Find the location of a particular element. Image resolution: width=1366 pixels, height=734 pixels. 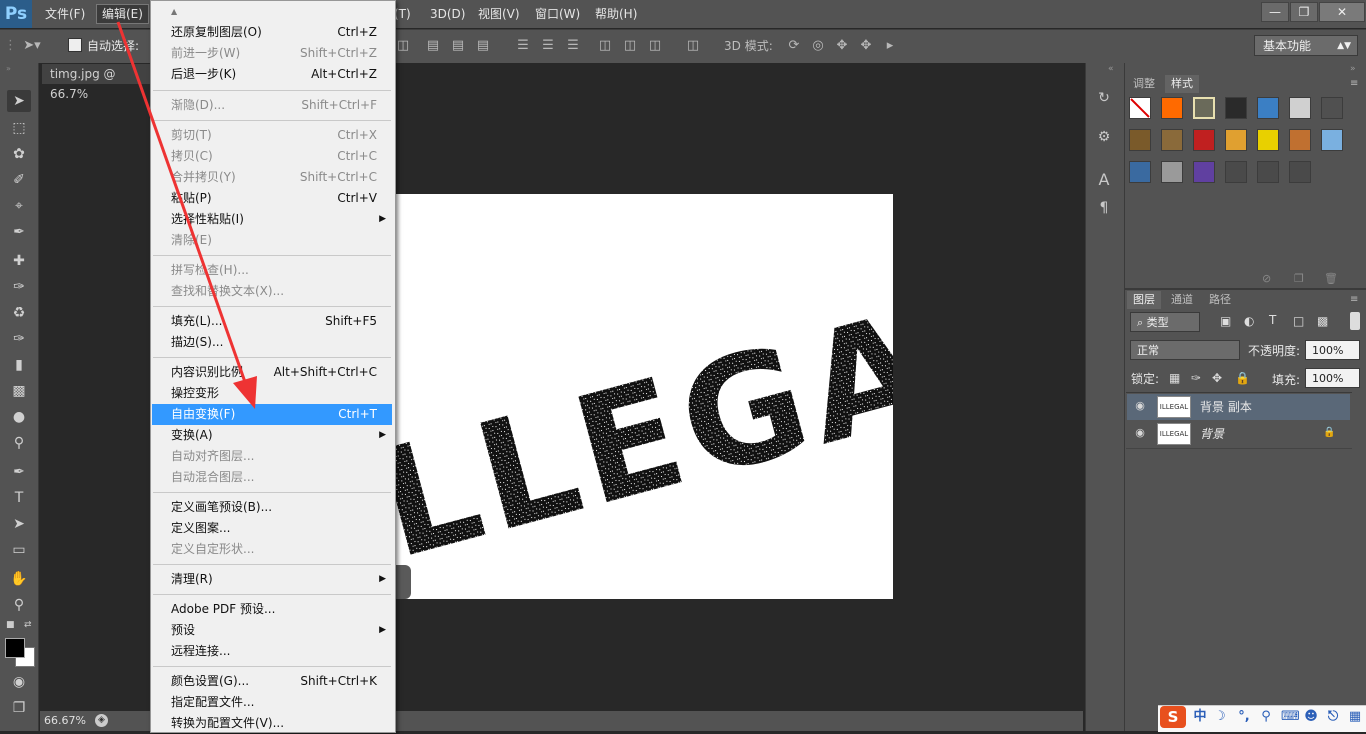

align-vcenter-icon: ▤ is located at coordinates (458, 46).